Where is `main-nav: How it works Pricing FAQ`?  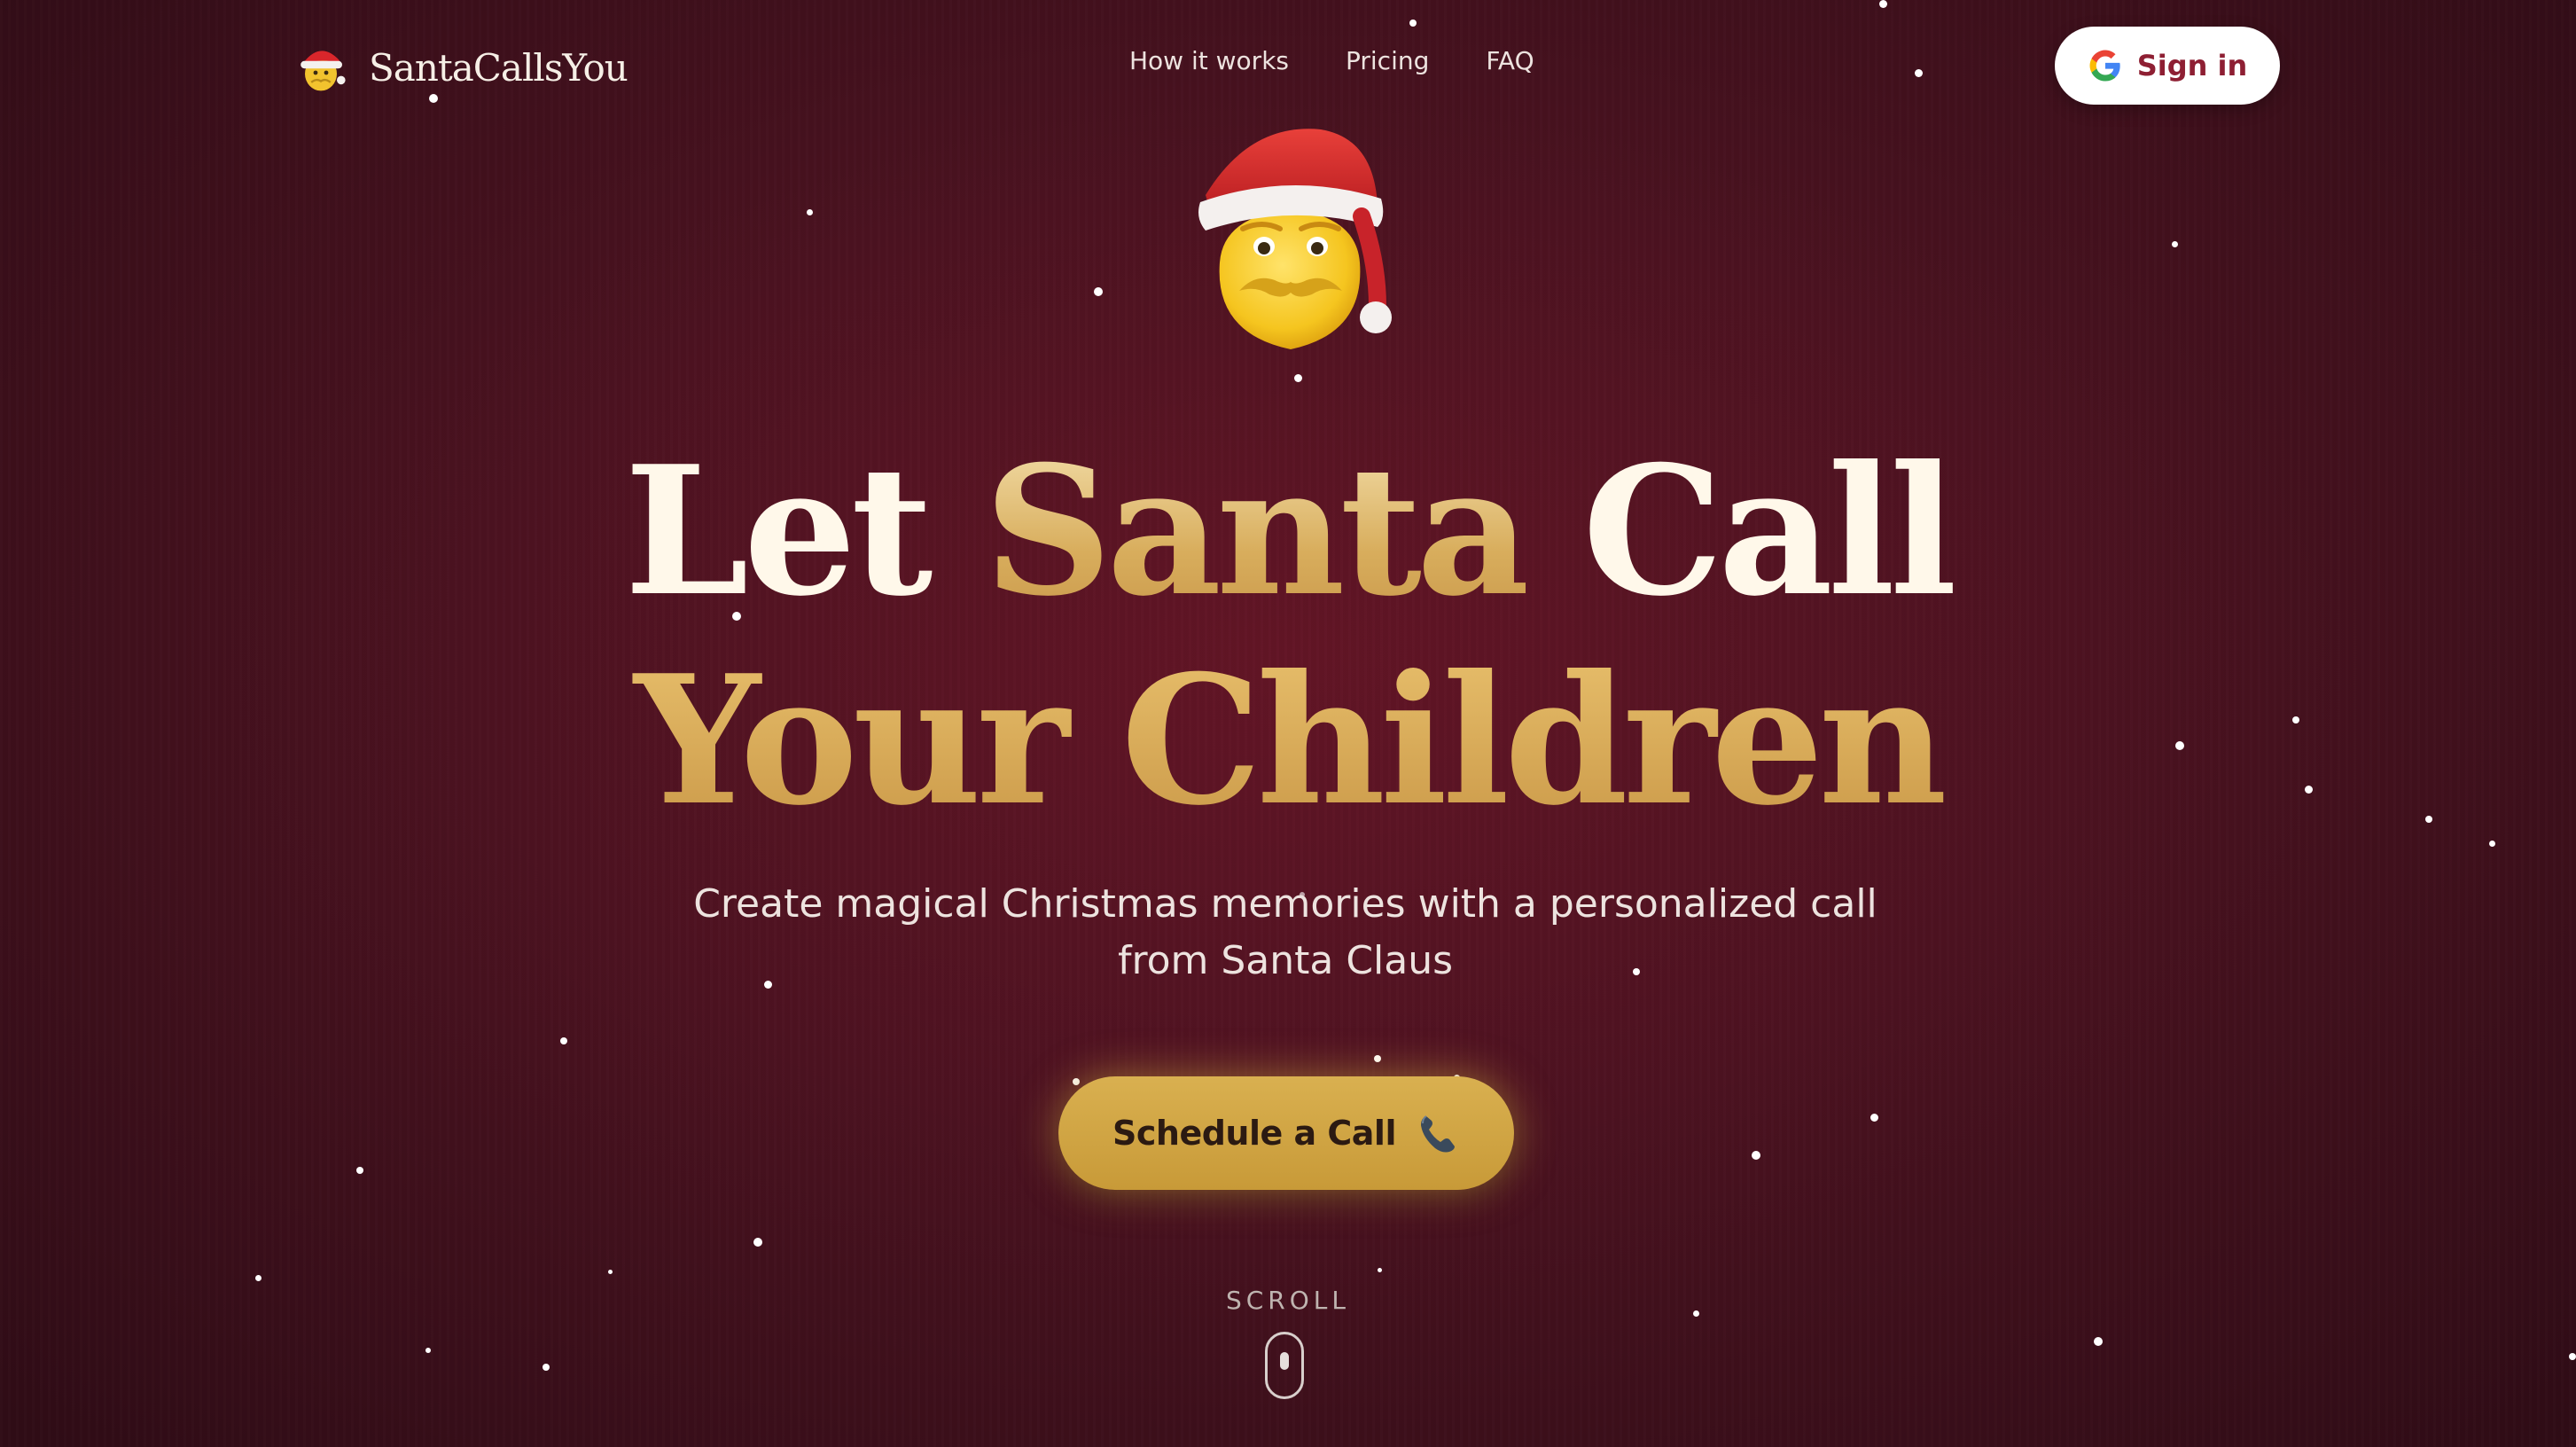
main-nav: How it works Pricing FAQ is located at coordinates (1331, 60).